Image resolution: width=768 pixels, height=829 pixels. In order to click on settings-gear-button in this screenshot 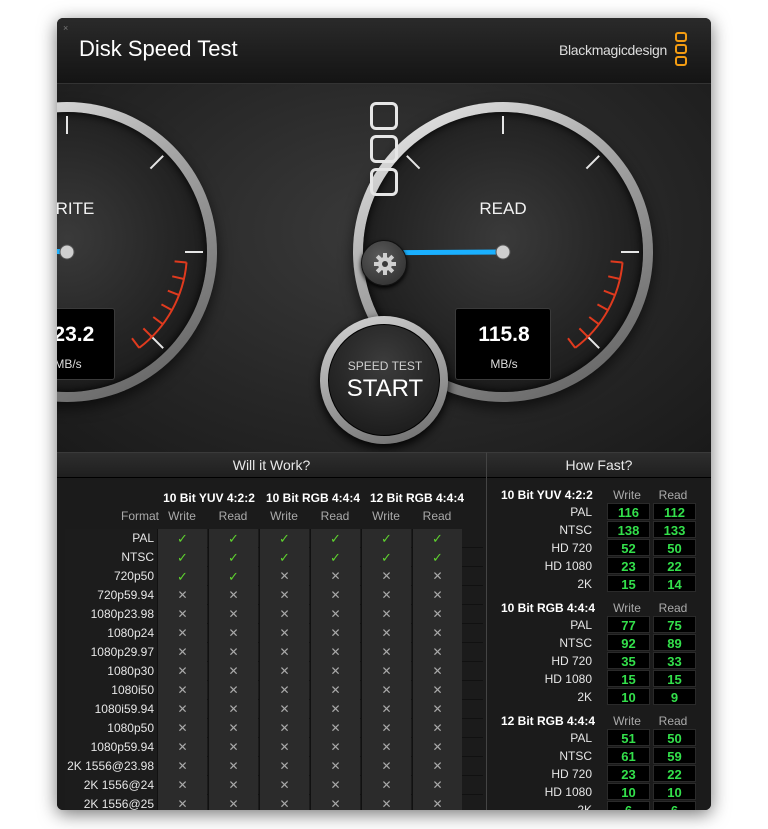, I will do `click(384, 263)`.